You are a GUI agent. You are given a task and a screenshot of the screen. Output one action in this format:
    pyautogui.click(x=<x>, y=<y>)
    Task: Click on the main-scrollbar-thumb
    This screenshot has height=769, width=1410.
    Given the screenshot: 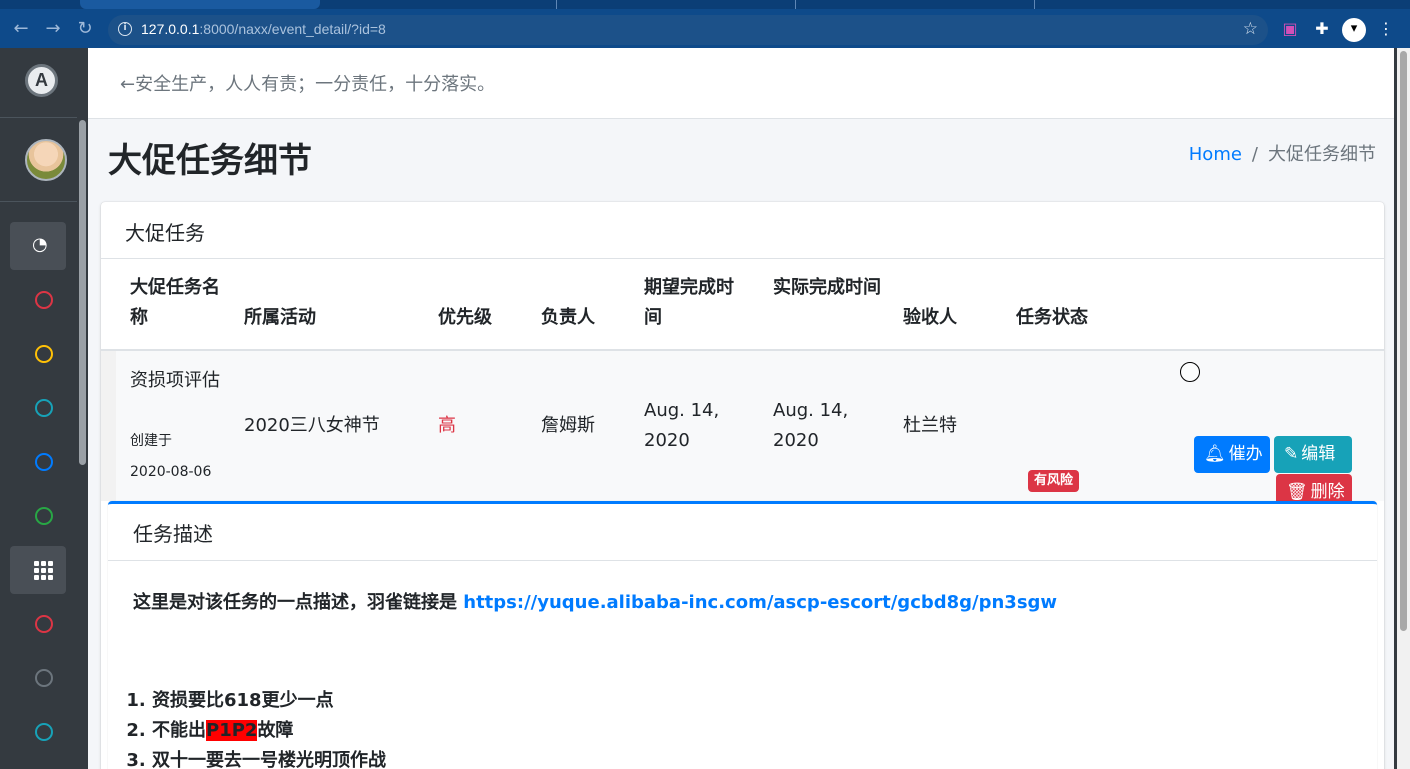 What is the action you would take?
    pyautogui.click(x=1403, y=341)
    